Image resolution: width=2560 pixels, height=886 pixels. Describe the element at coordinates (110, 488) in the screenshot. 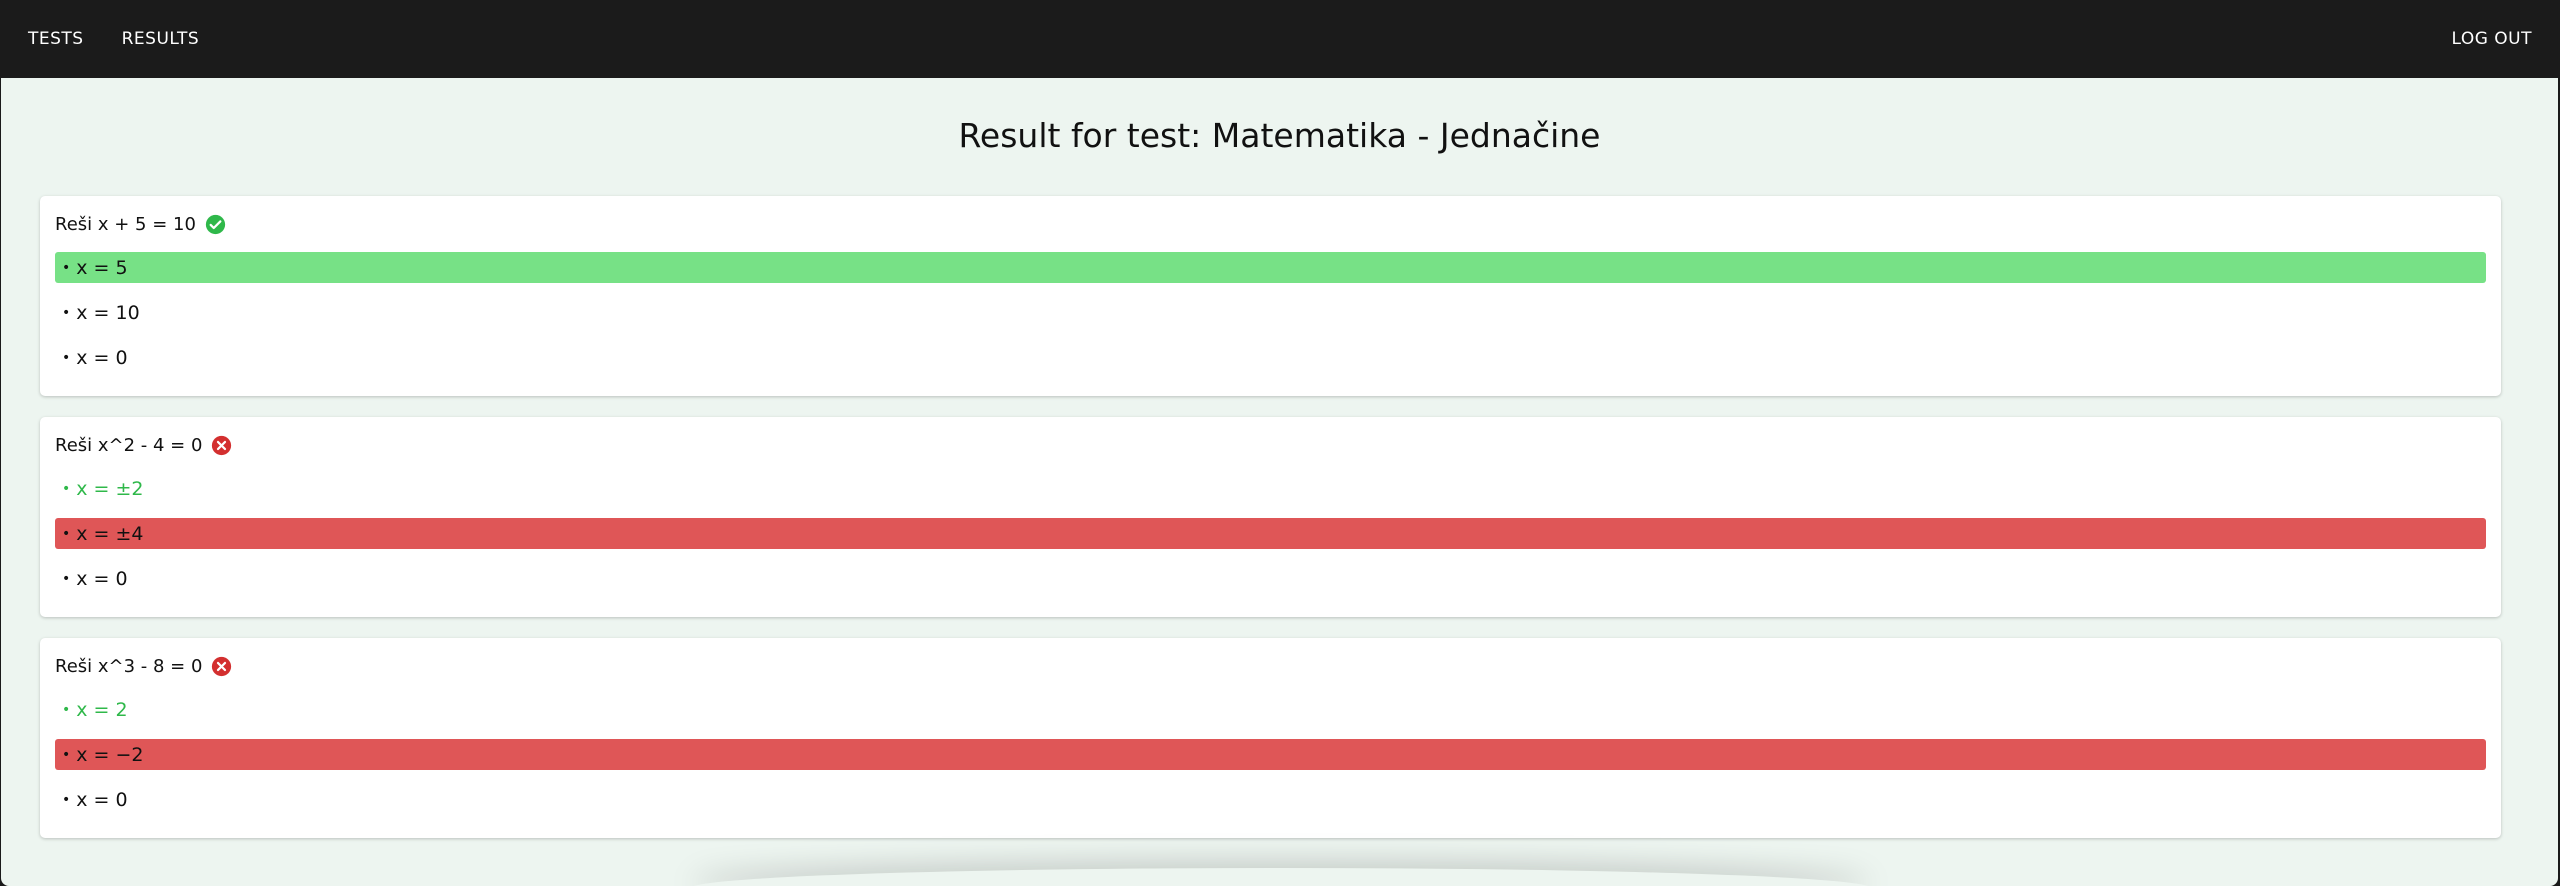

I see `answer-text: x = ±2` at that location.